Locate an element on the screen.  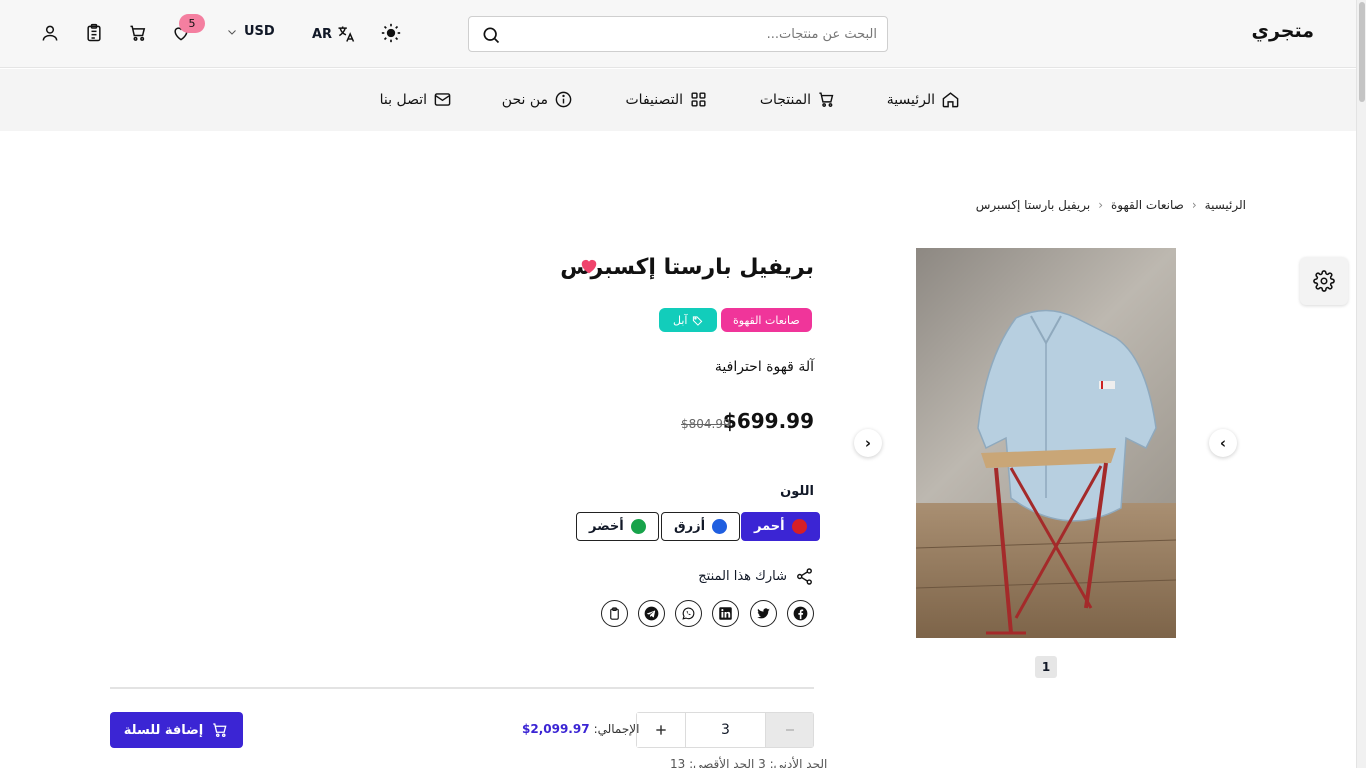
breadcrumb-item-current: بريفيل بارستا إكسبرس is located at coordinates (1033, 205).